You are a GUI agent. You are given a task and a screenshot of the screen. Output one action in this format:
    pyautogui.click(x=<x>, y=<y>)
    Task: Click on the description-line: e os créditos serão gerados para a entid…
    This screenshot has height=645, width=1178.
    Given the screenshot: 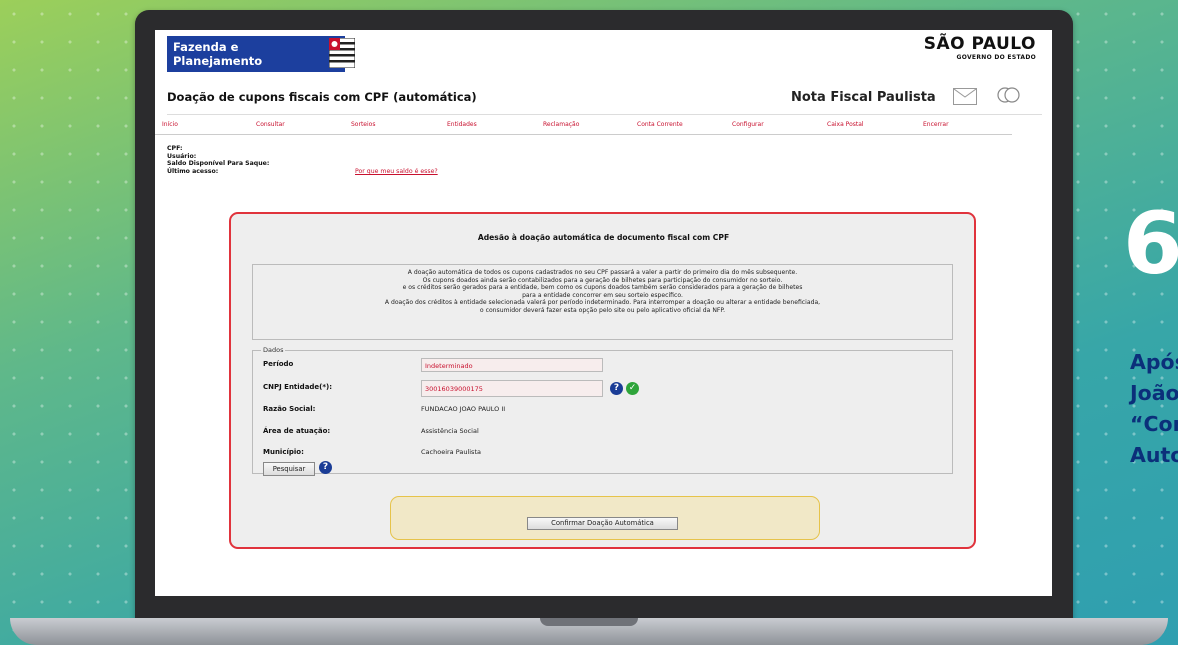 What is the action you would take?
    pyautogui.click(x=602, y=288)
    